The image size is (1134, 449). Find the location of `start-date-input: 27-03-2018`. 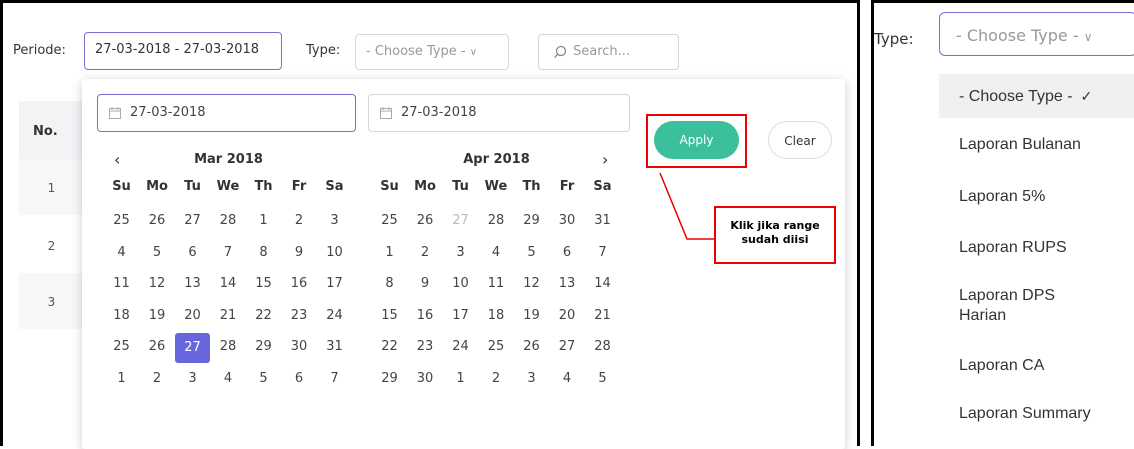

start-date-input: 27-03-2018 is located at coordinates (226, 113).